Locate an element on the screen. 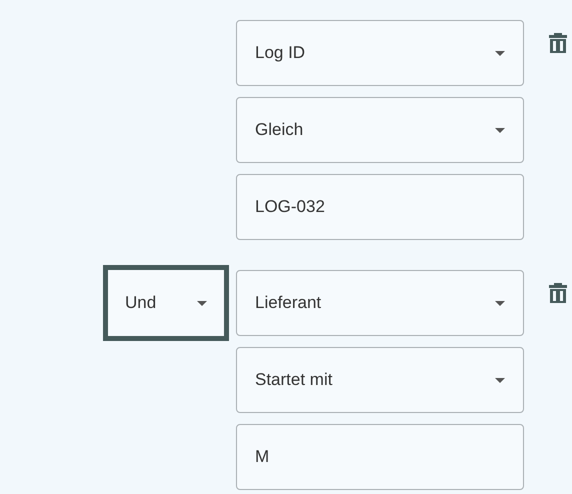 This screenshot has height=494, width=572. conjunction-dropdown: Und is located at coordinates (166, 303).